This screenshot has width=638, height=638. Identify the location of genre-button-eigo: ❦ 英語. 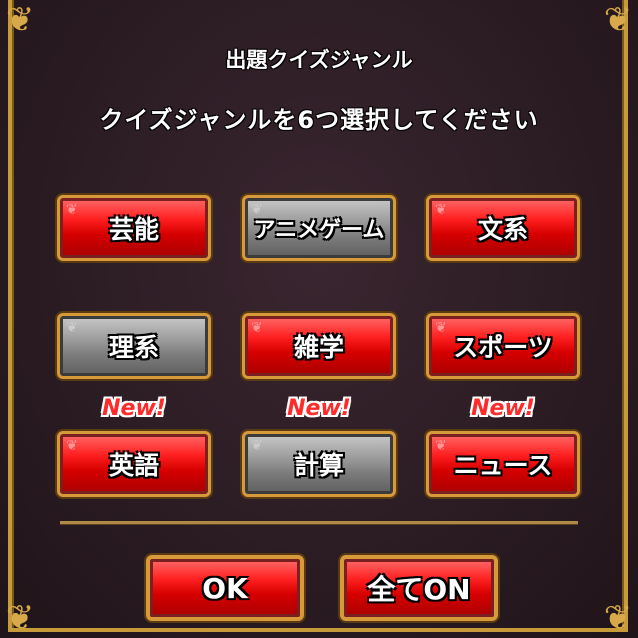
(134, 464).